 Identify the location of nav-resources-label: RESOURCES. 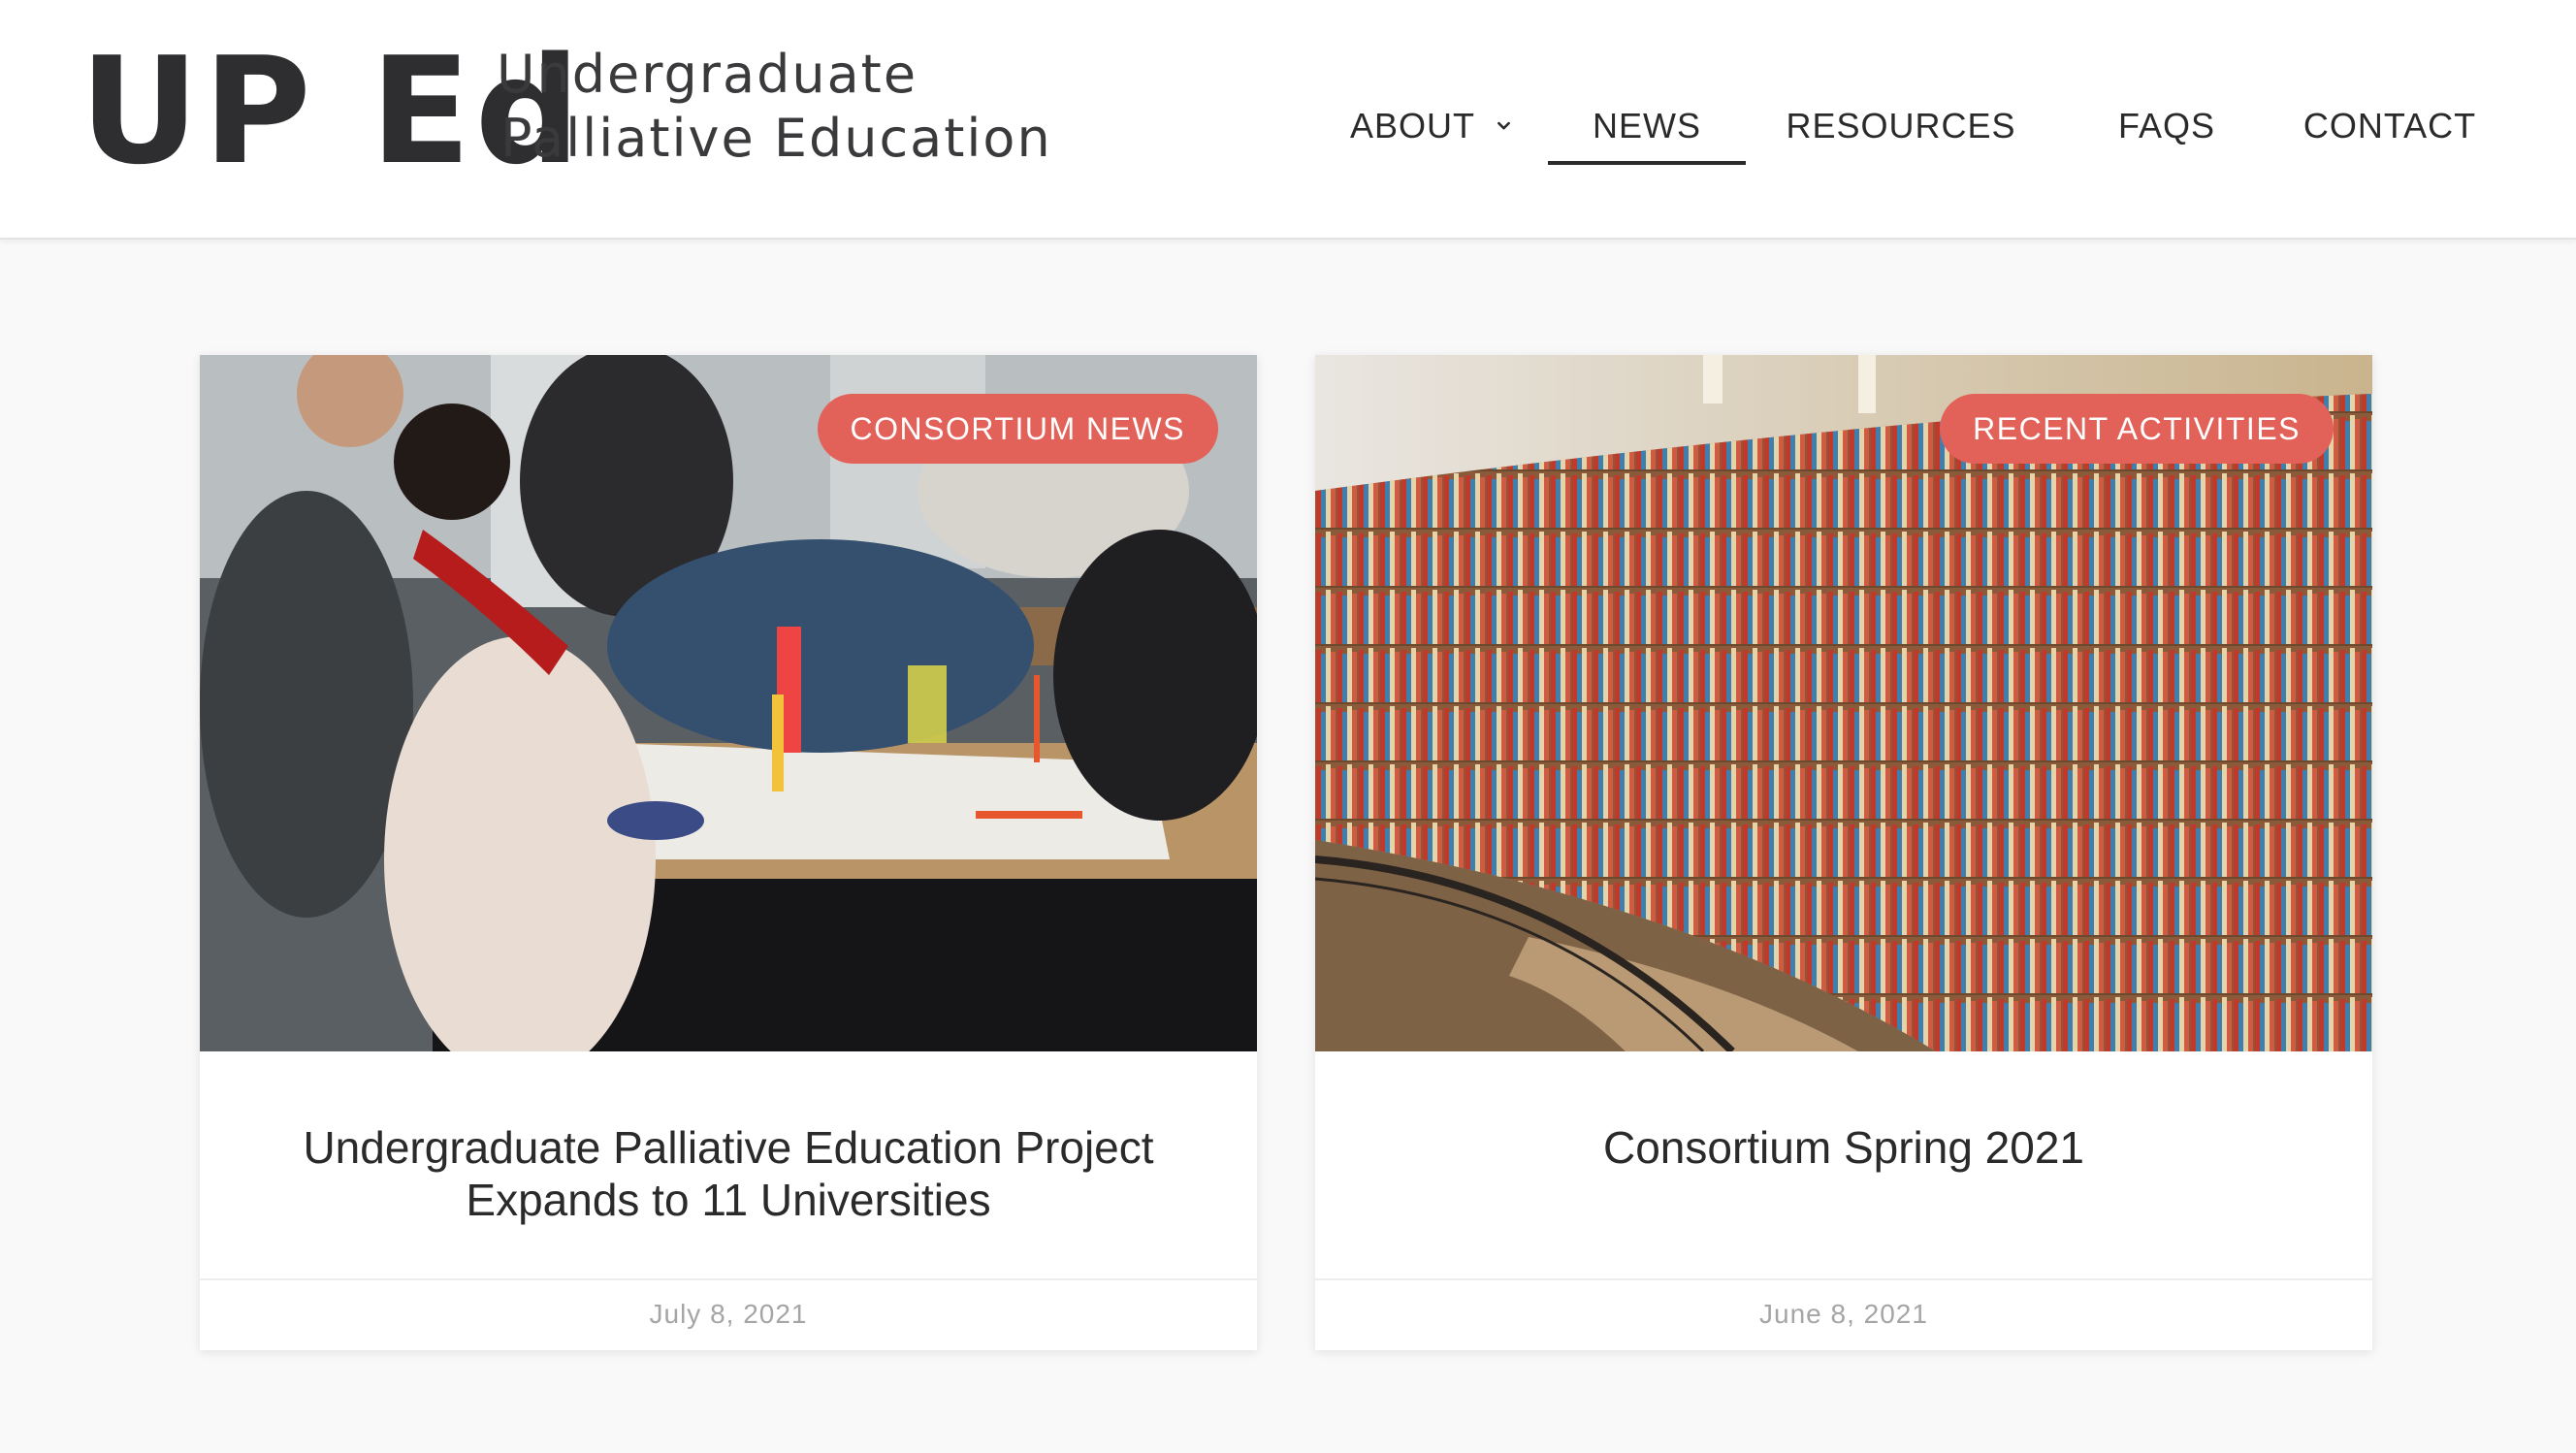
(1901, 125).